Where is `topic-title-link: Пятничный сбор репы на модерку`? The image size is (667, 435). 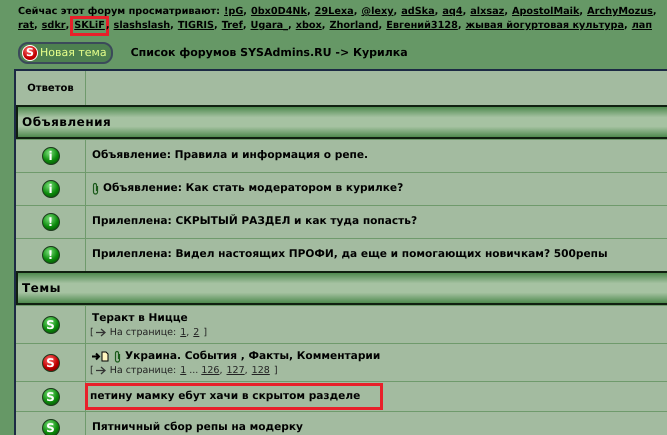 topic-title-link: Пятничный сбор репы на модерку is located at coordinates (197, 427).